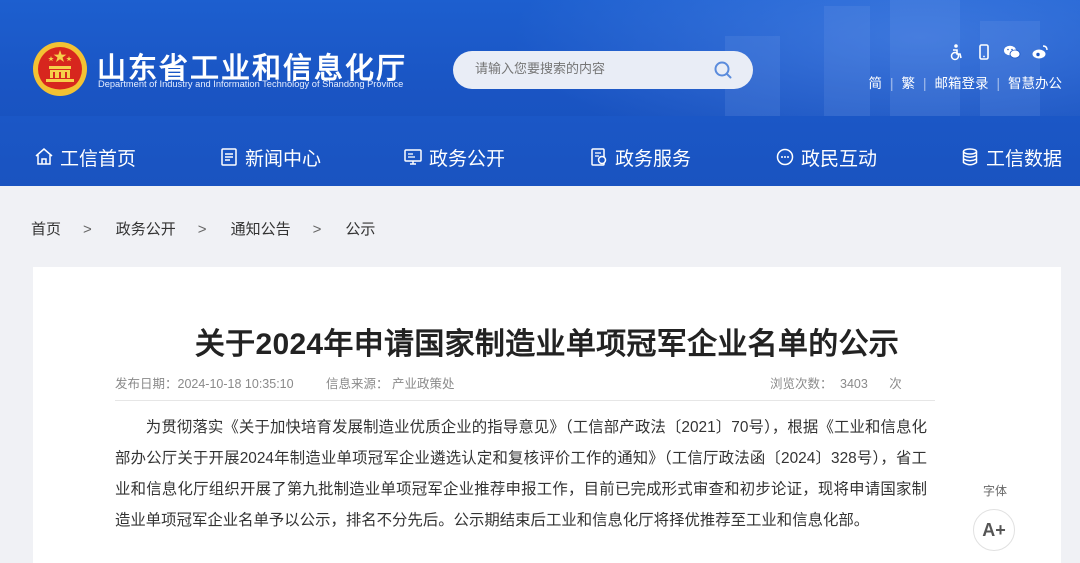 The image size is (1080, 563). Describe the element at coordinates (1024, 159) in the screenshot. I see `nav-item-label: 工信数据` at that location.